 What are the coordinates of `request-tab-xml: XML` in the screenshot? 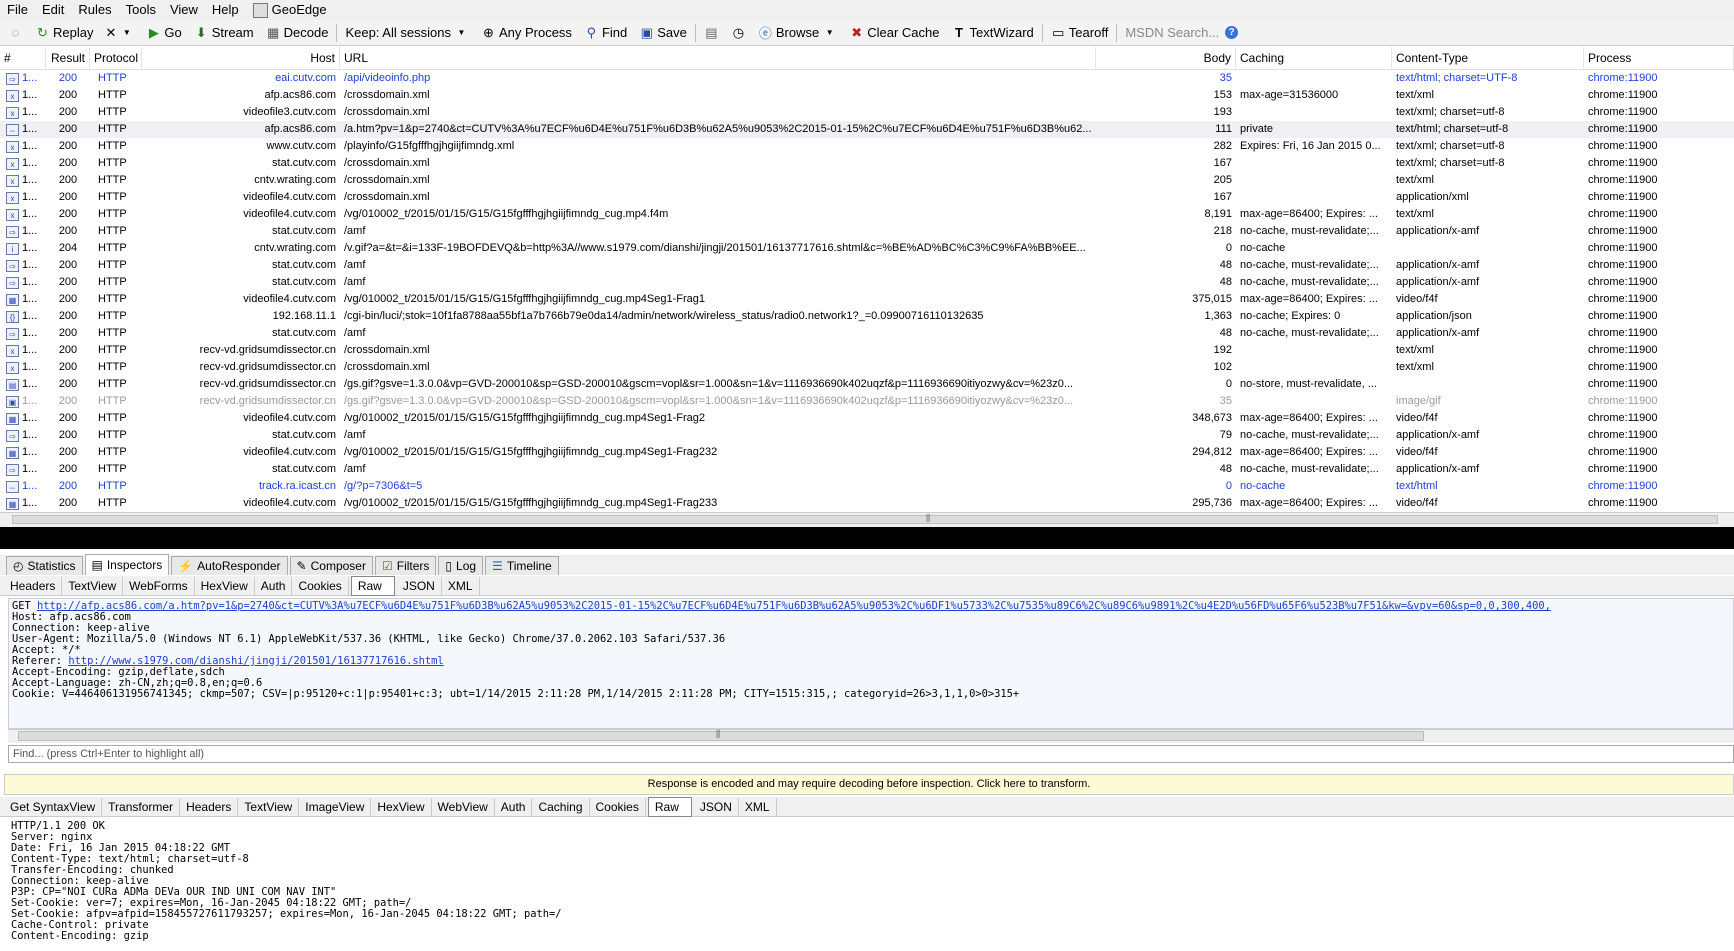 It's located at (461, 585).